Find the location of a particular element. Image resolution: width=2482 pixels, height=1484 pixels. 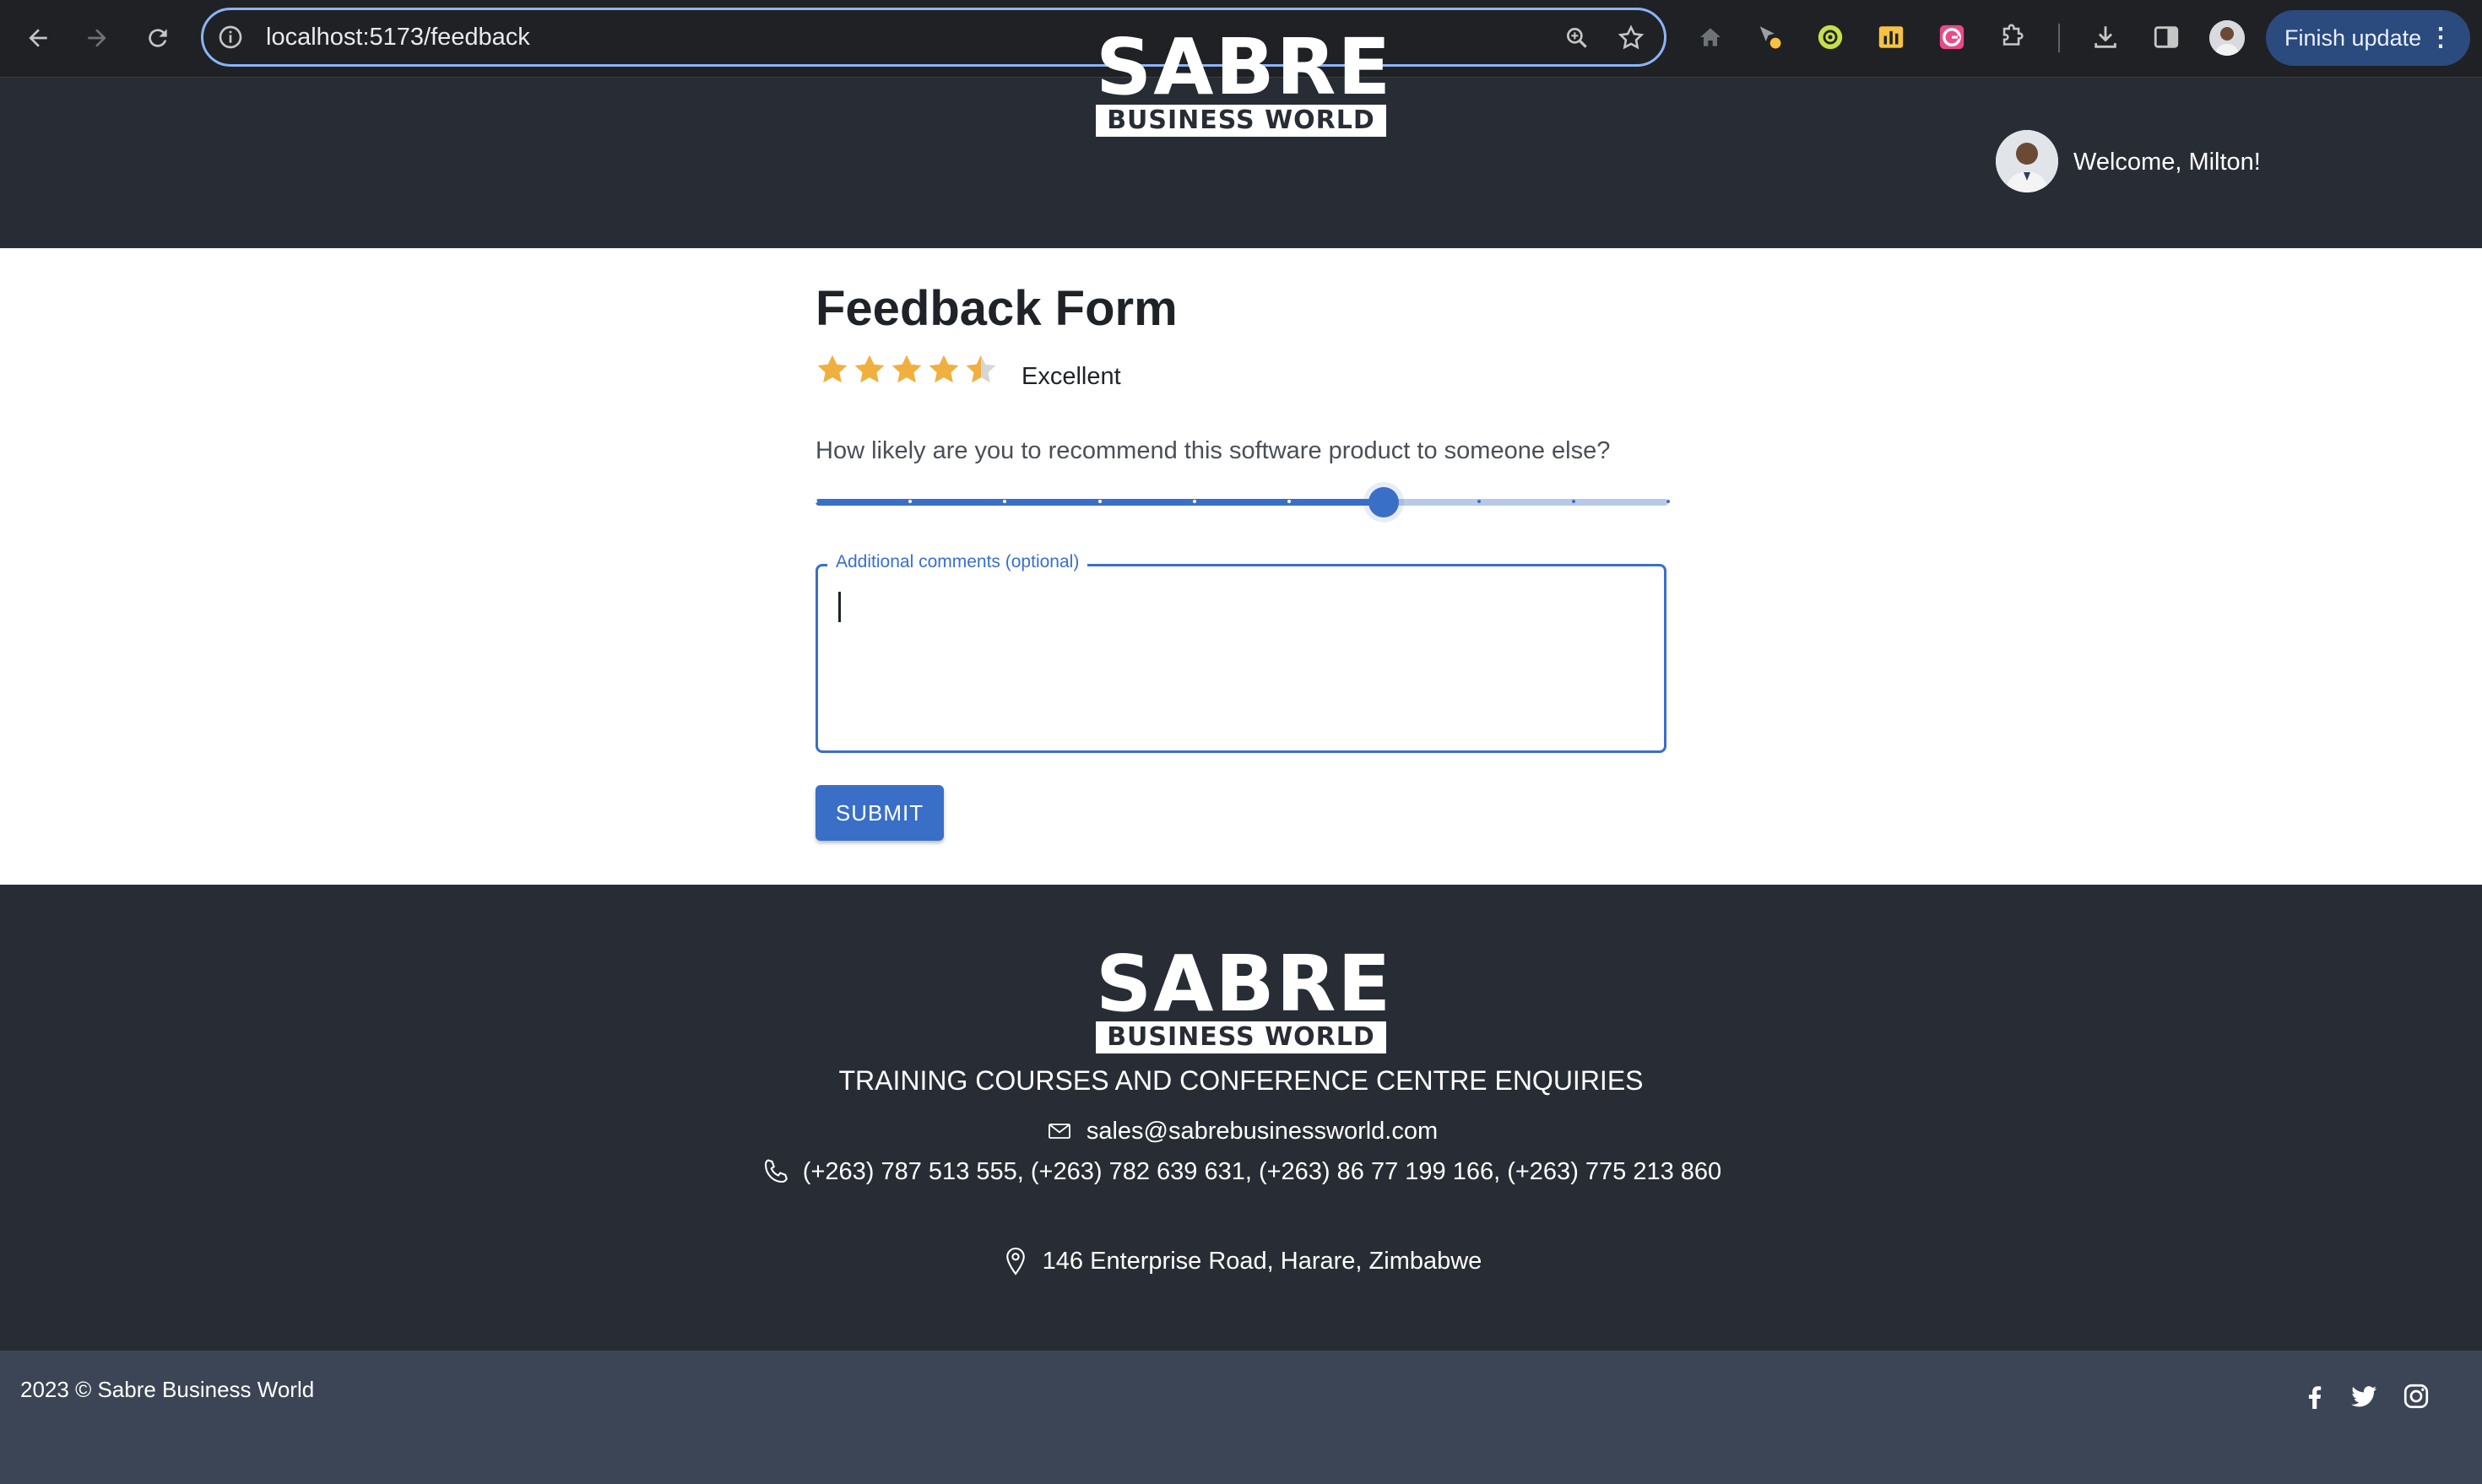

half-star-icon is located at coordinates (981, 369).